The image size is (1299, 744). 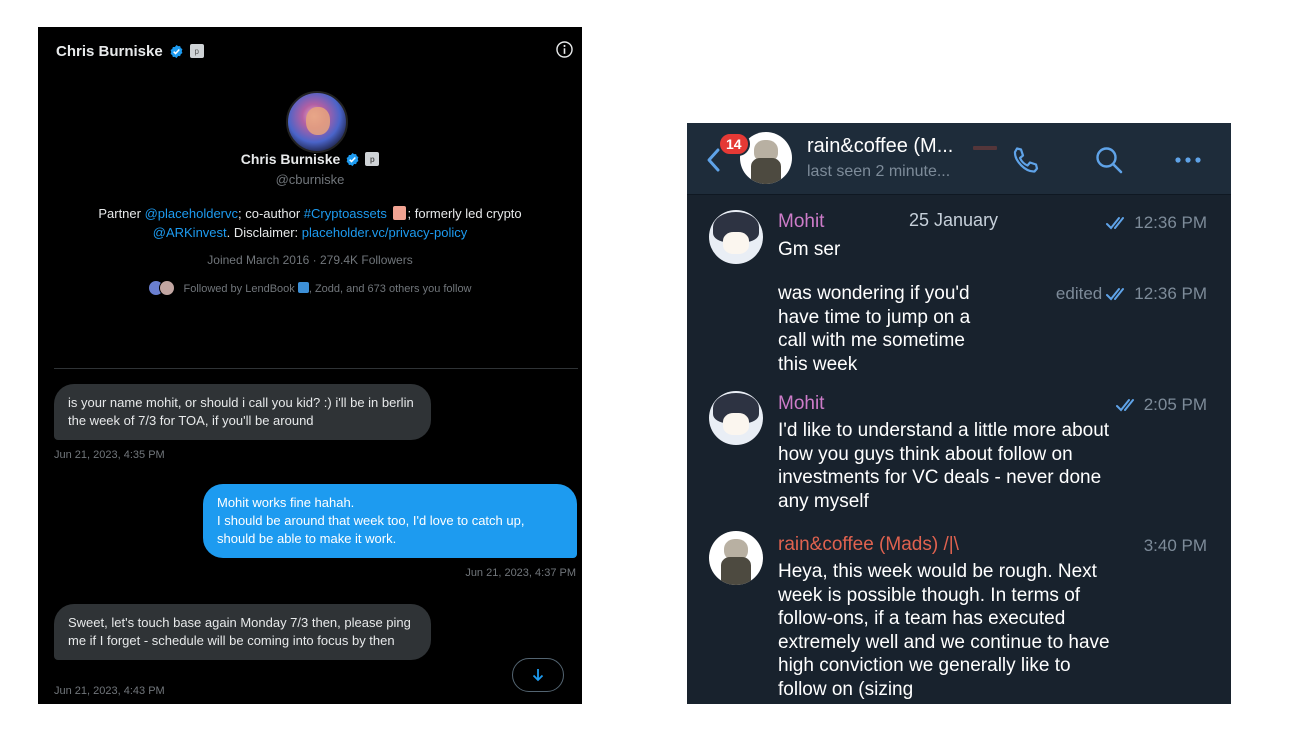 What do you see at coordinates (291, 159) in the screenshot?
I see `profile-name: Chris Burniske` at bounding box center [291, 159].